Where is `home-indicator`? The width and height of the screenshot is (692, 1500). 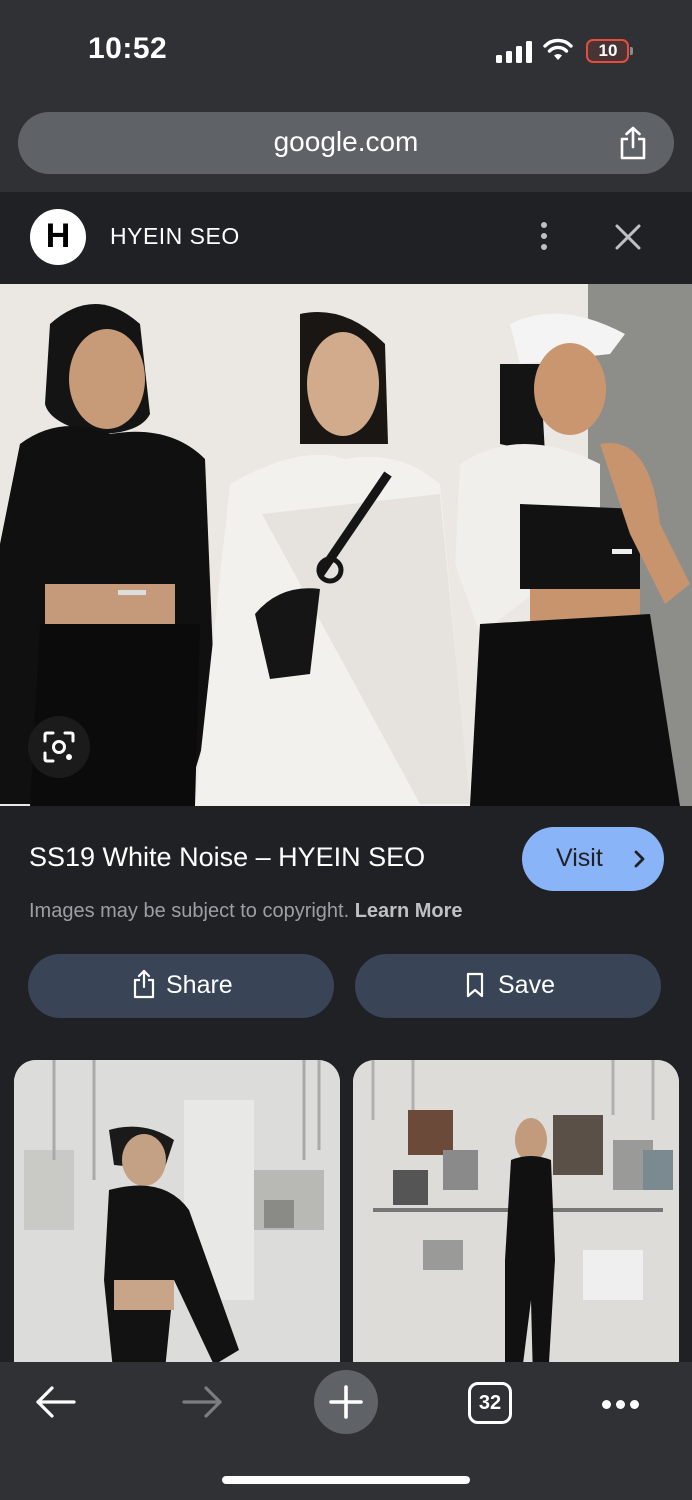
home-indicator is located at coordinates (346, 1480).